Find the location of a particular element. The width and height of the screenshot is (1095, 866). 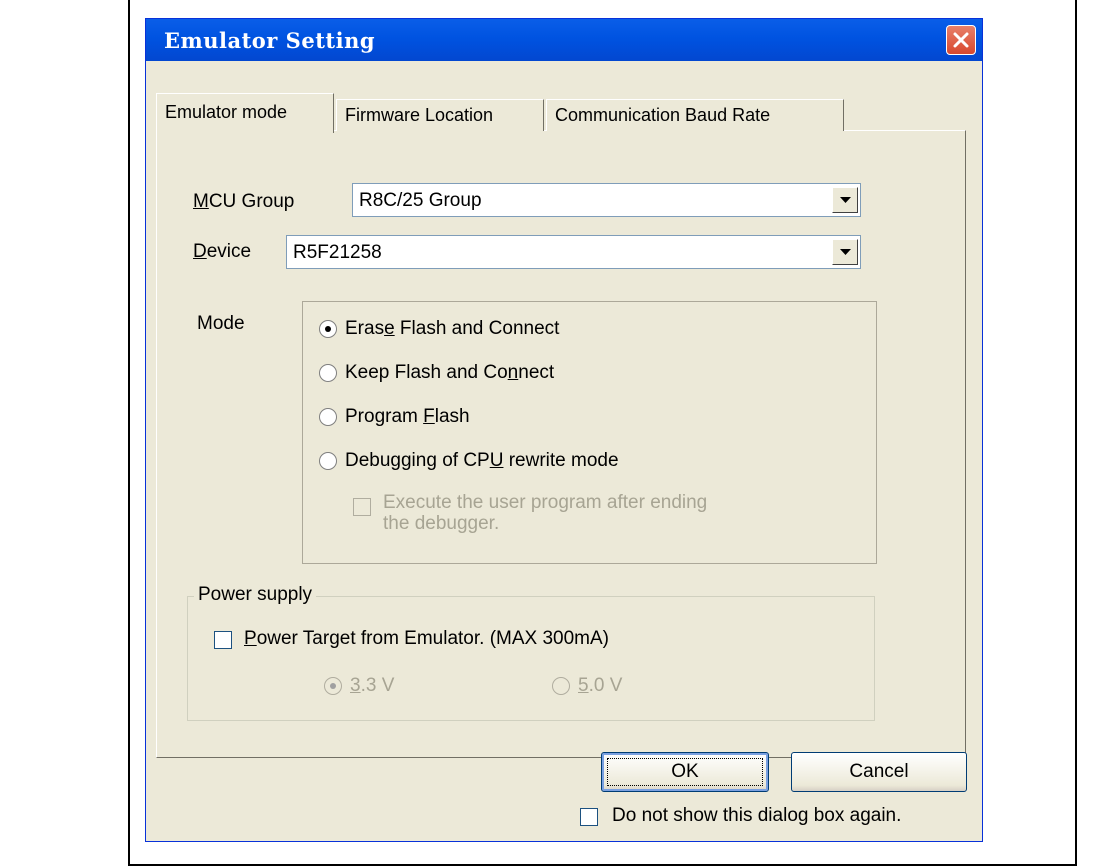

power-supply-legend: Power supply is located at coordinates (255, 595).